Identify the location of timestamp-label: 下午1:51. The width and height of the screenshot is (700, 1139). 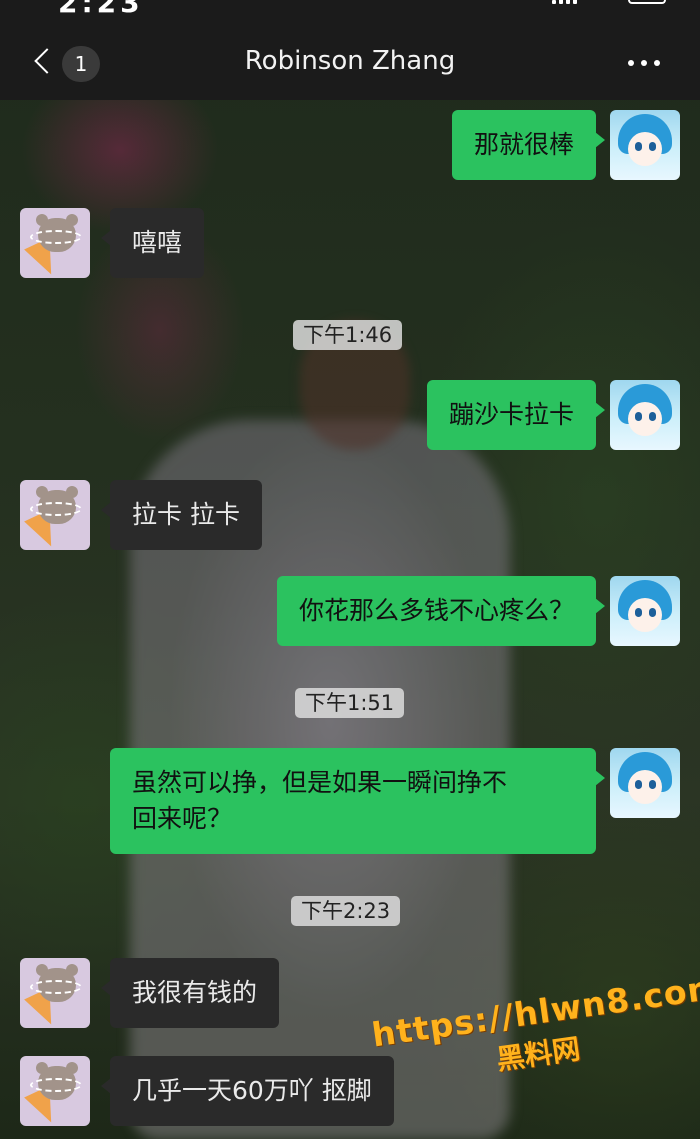
(350, 703).